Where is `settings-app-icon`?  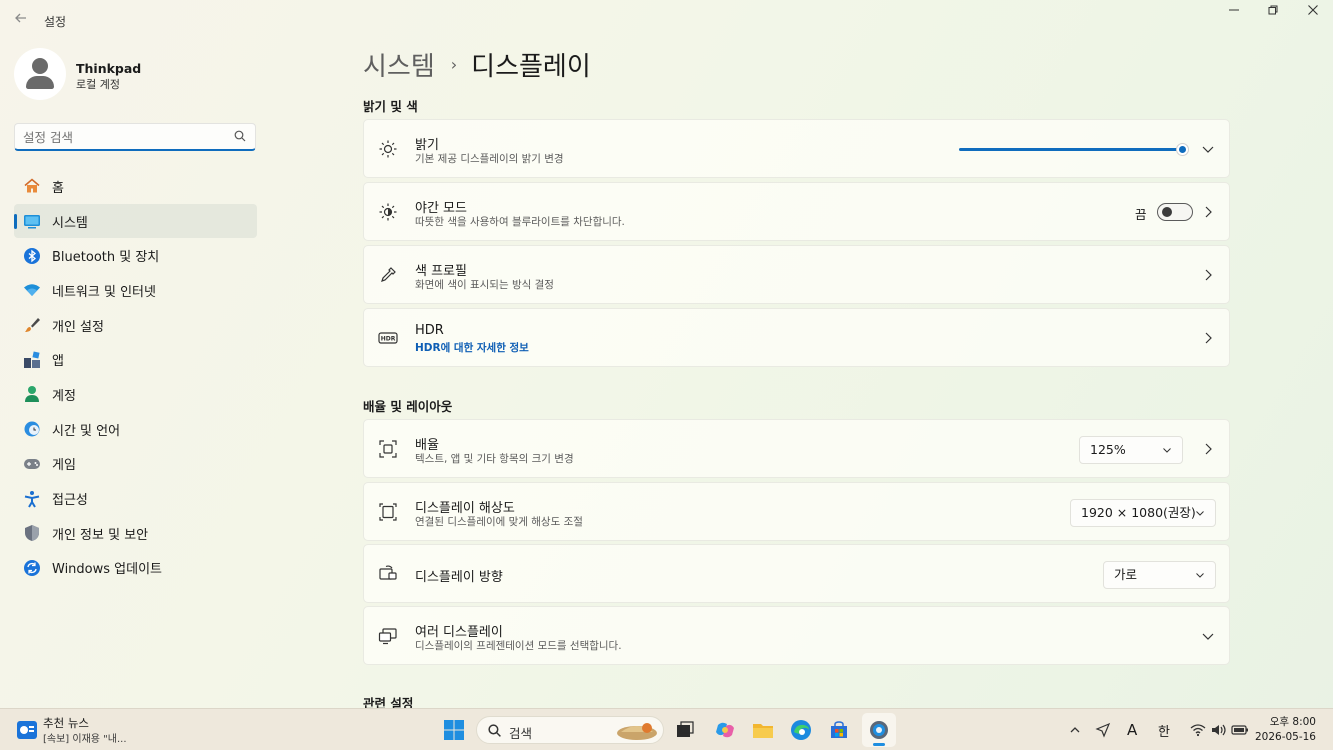
settings-app-icon is located at coordinates (879, 730).